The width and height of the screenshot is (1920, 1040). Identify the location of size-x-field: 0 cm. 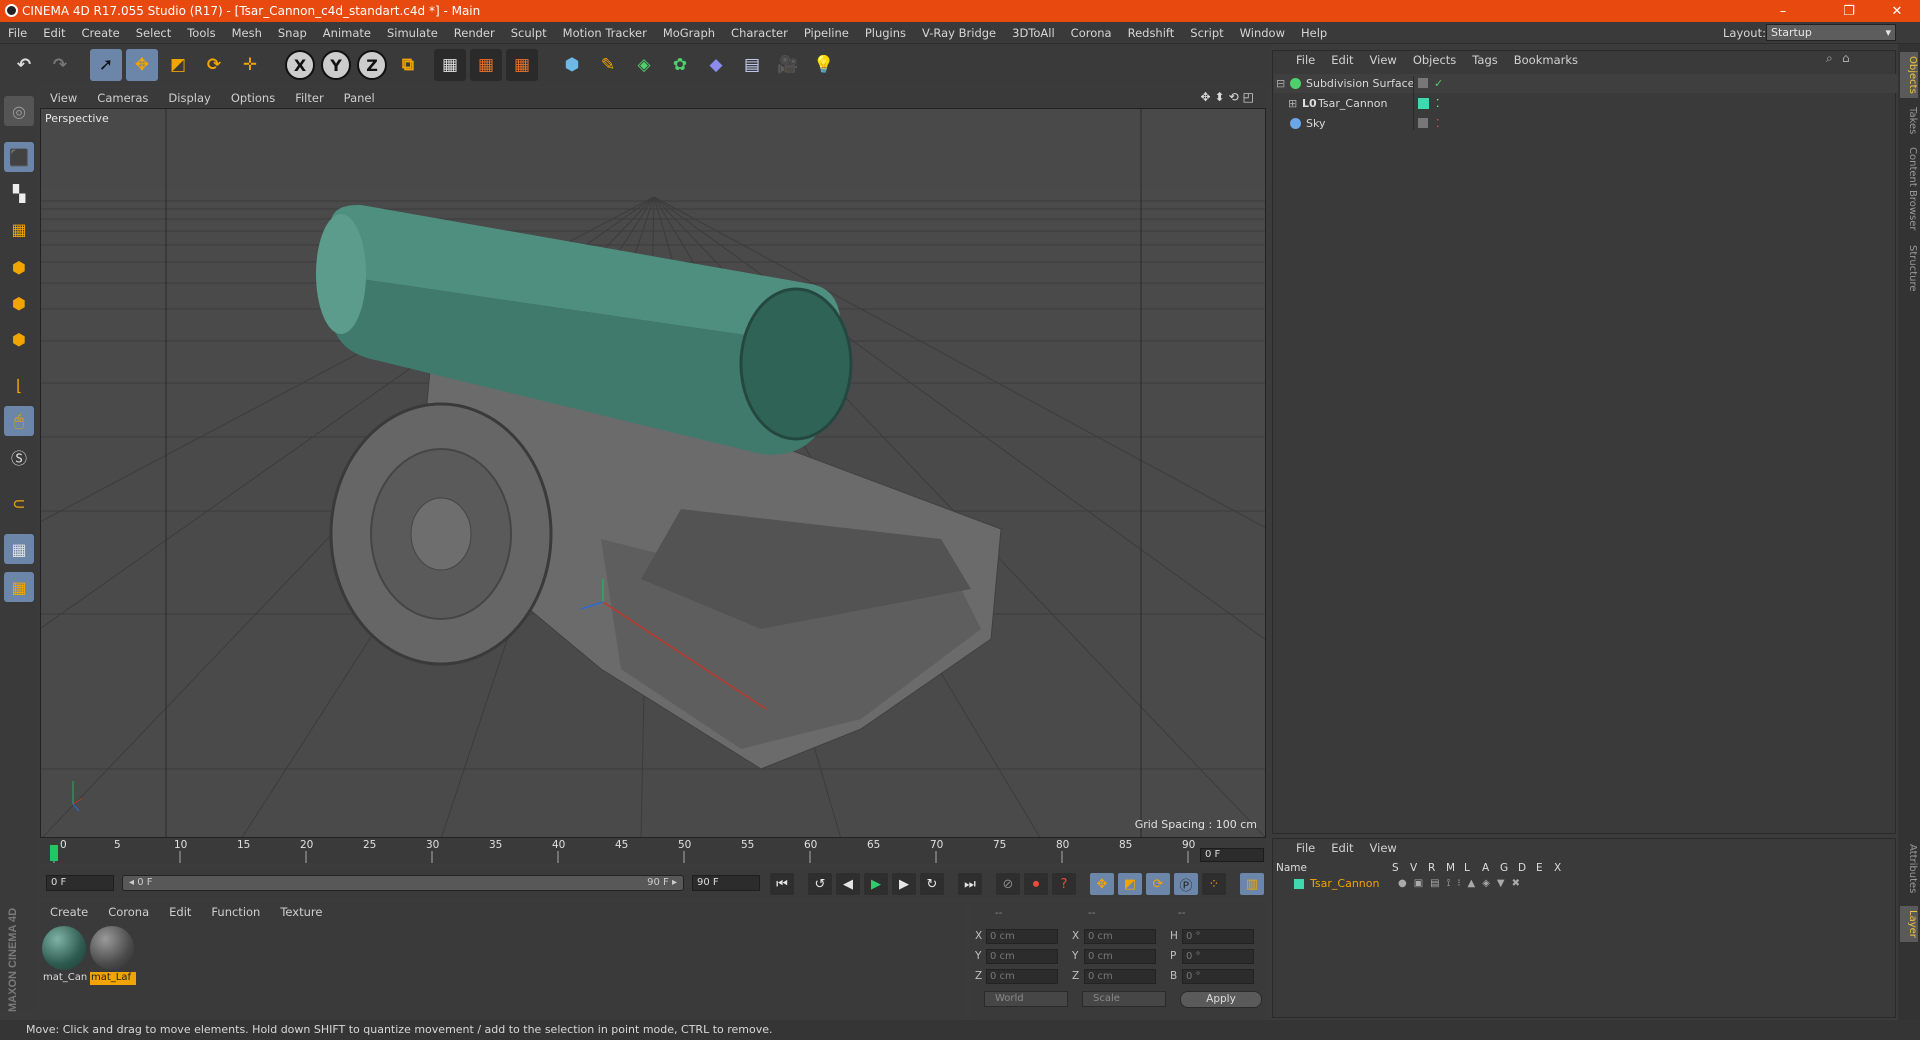
(1120, 936).